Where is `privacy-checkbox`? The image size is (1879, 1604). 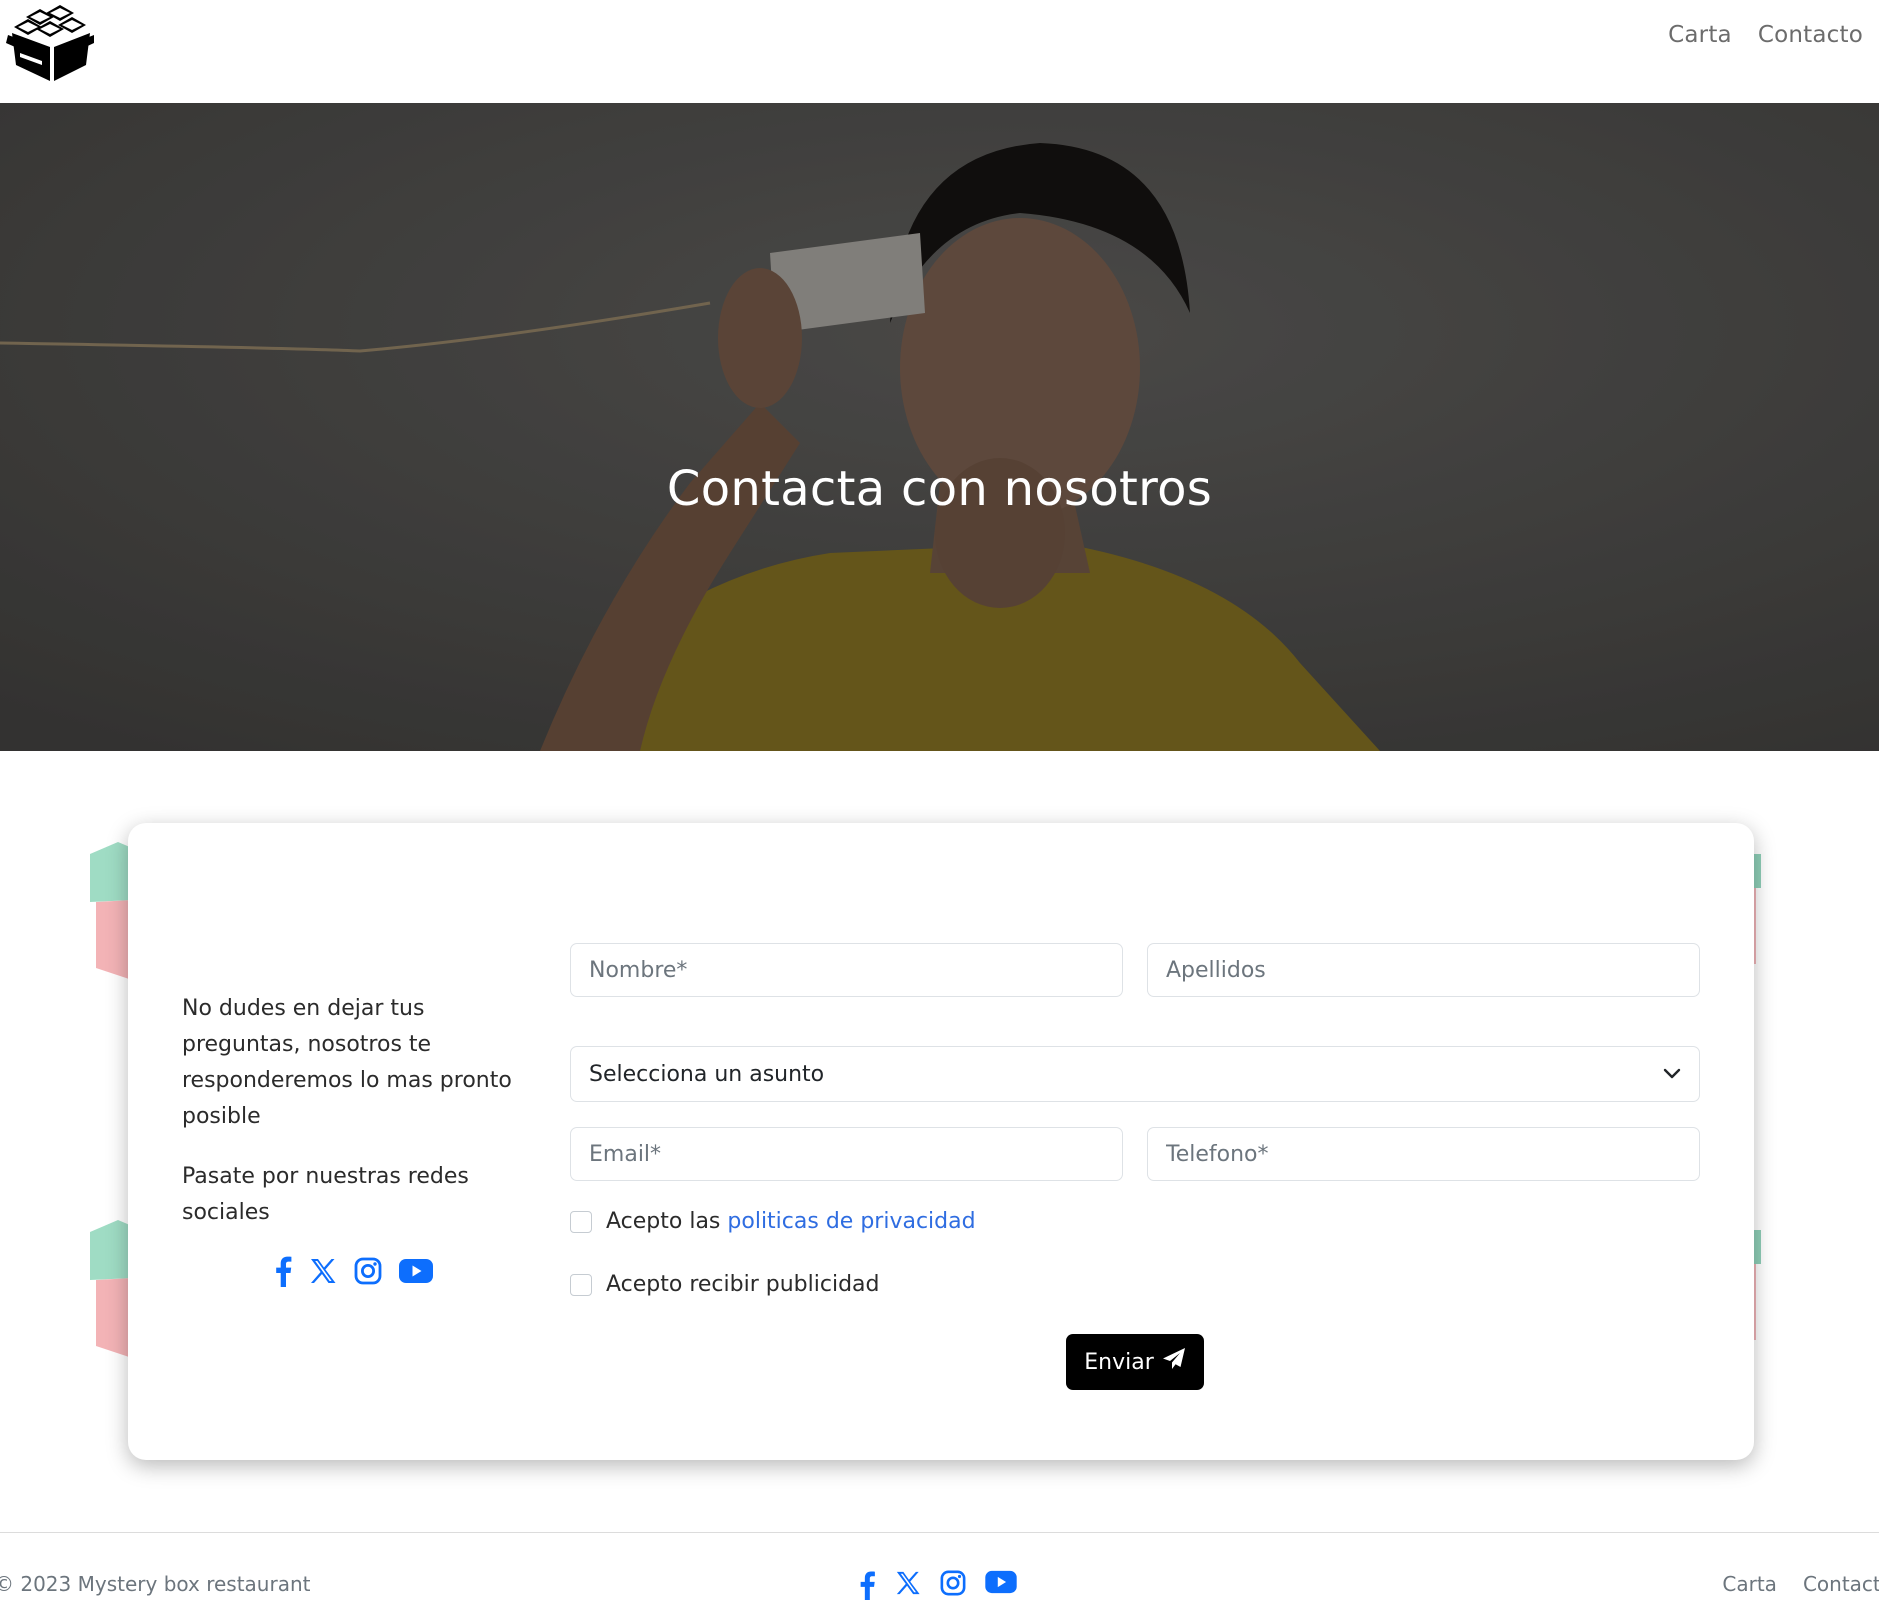
privacy-checkbox is located at coordinates (581, 1221).